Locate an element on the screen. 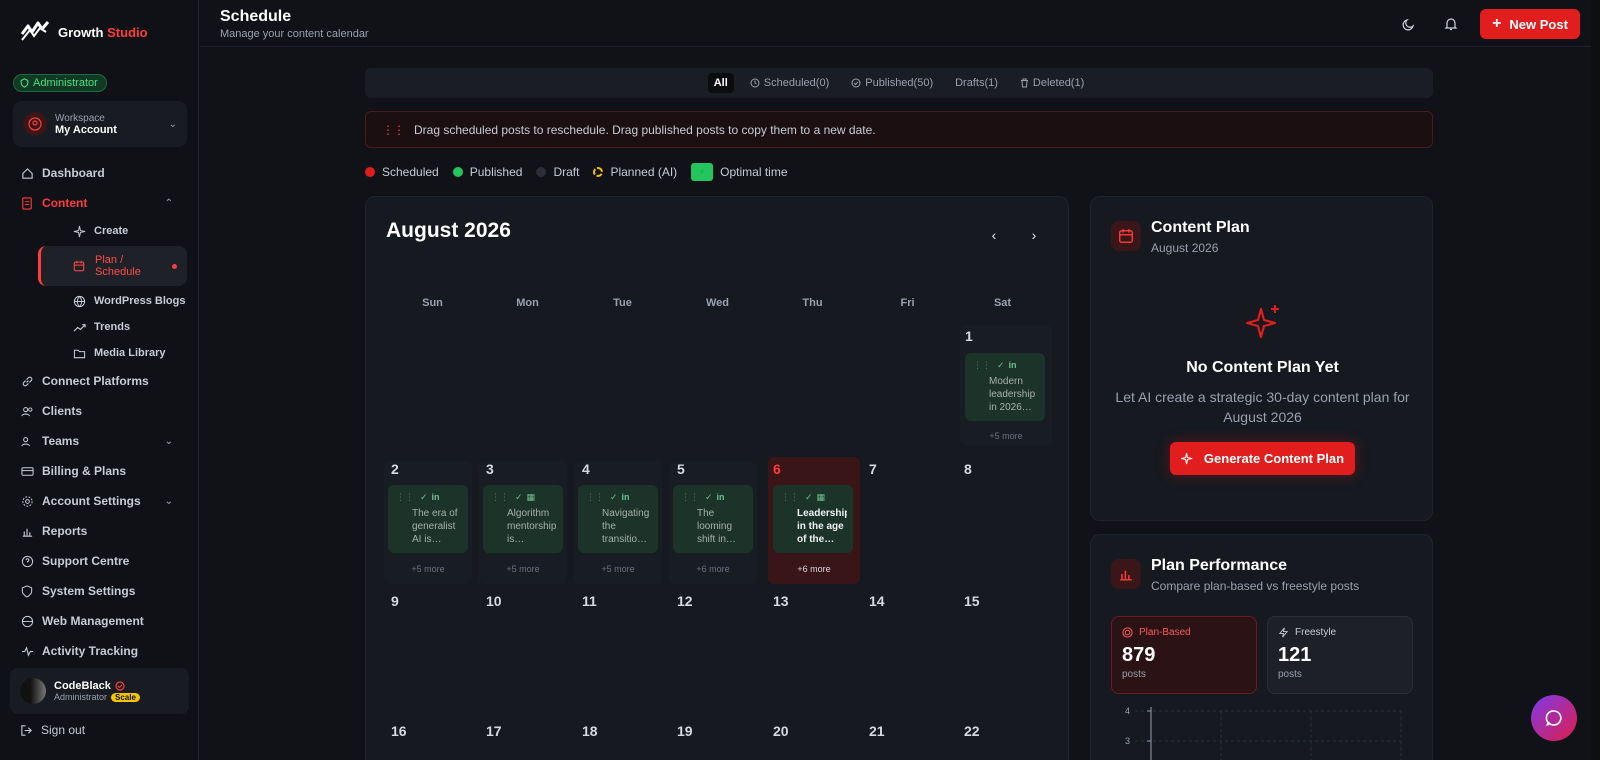 This screenshot has width=1600, height=760. sidebar-item-system-settings: System Settings is located at coordinates (99, 591).